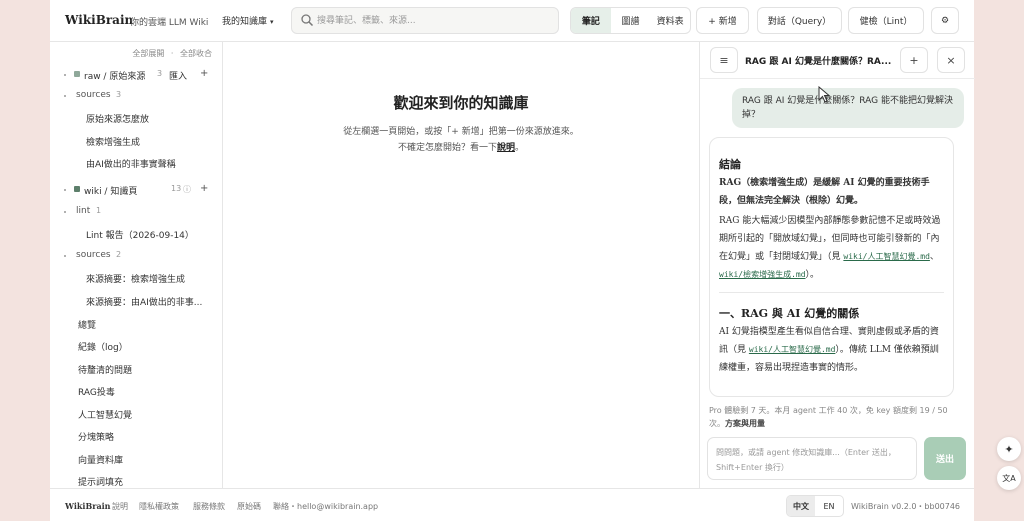 The image size is (1024, 521). What do you see at coordinates (461, 103) in the screenshot?
I see `welcome-title: 歡迎來到你的知識庫` at bounding box center [461, 103].